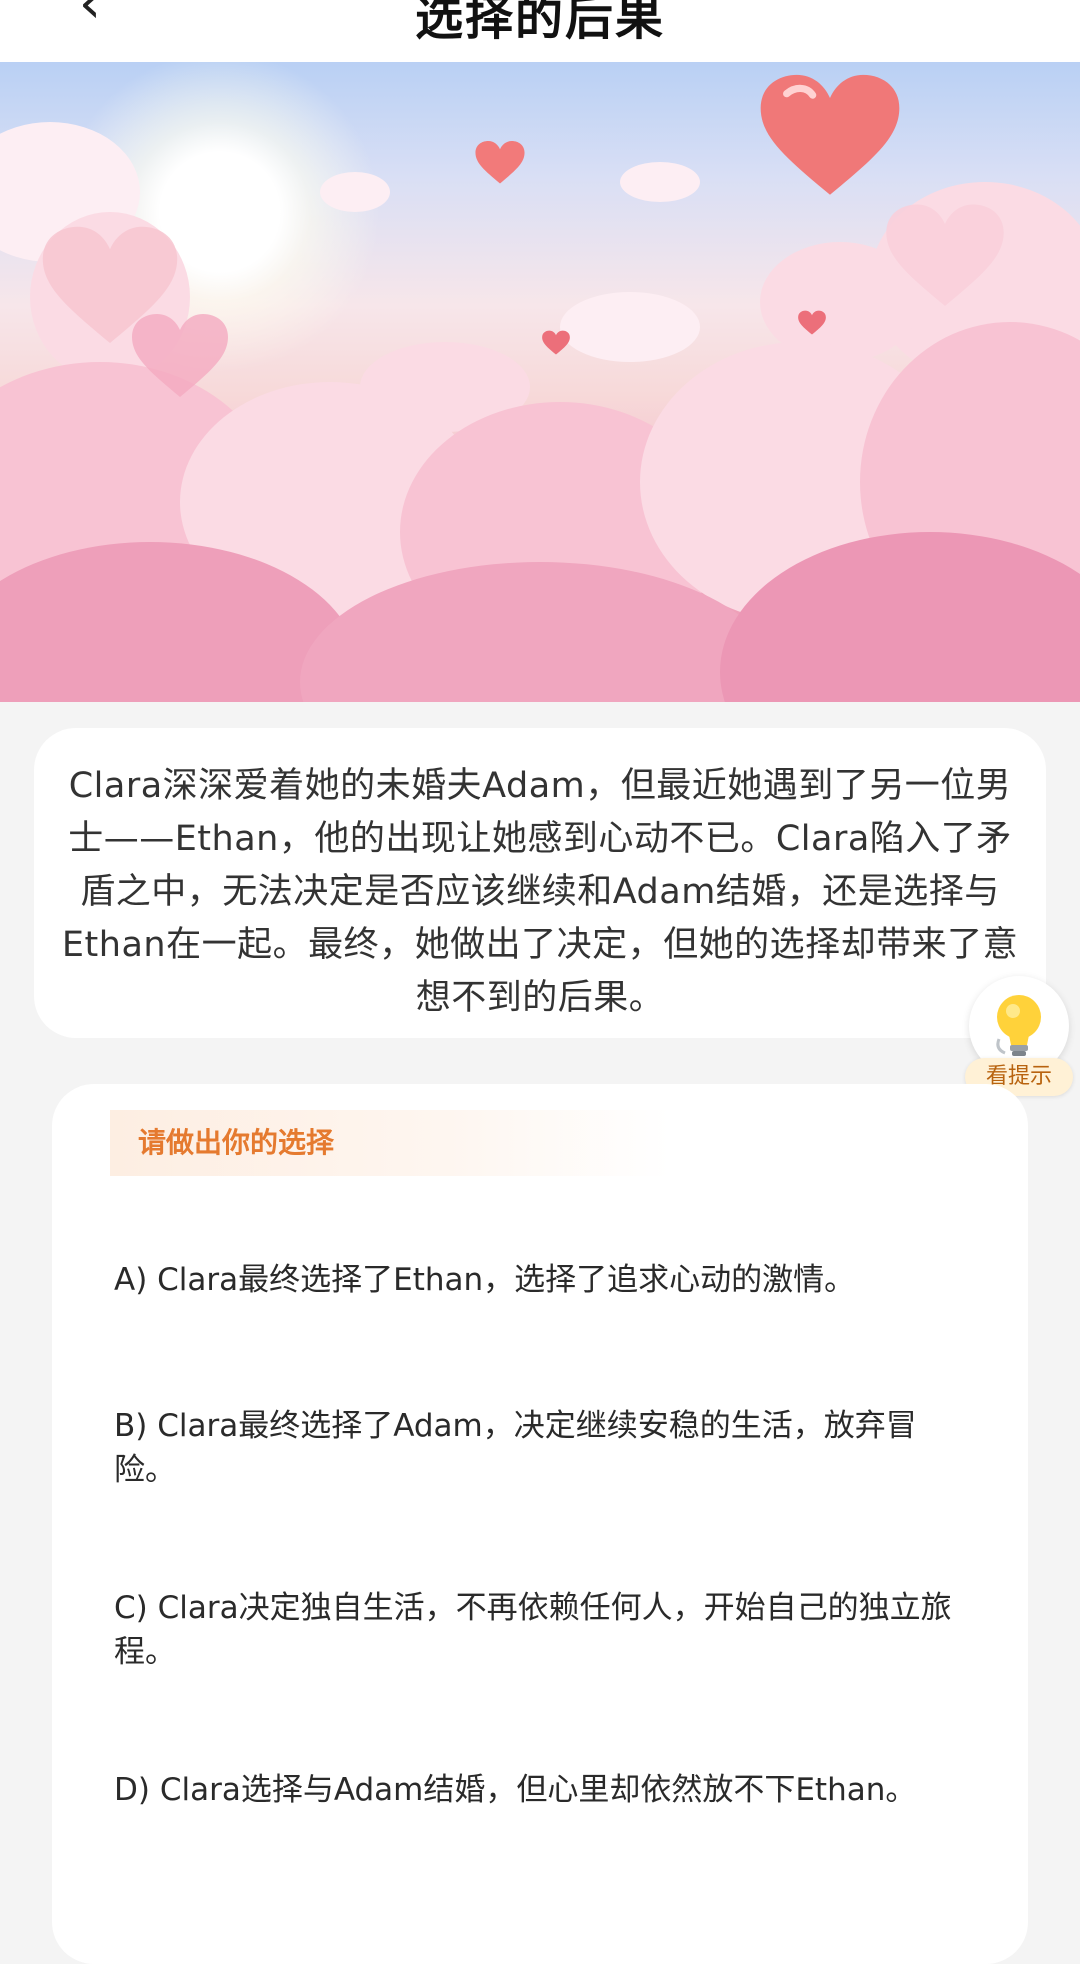 The width and height of the screenshot is (1080, 1964). I want to click on choice-prompt: 请做出你的选择, so click(390, 1143).